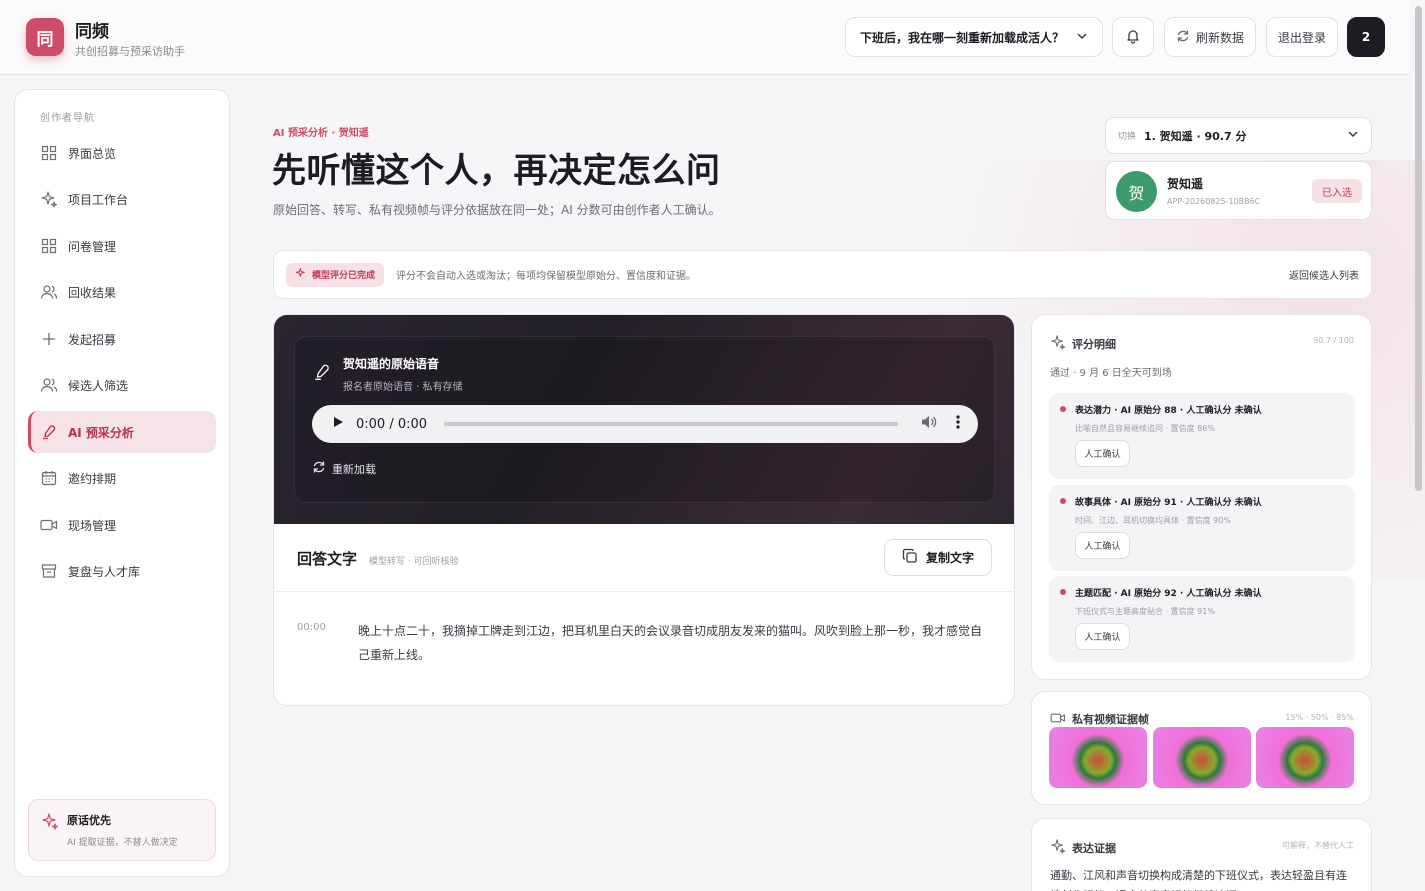 The image size is (1425, 891). Describe the element at coordinates (122, 199) in the screenshot. I see `sidebar-item-workbench: 项目工作台` at that location.